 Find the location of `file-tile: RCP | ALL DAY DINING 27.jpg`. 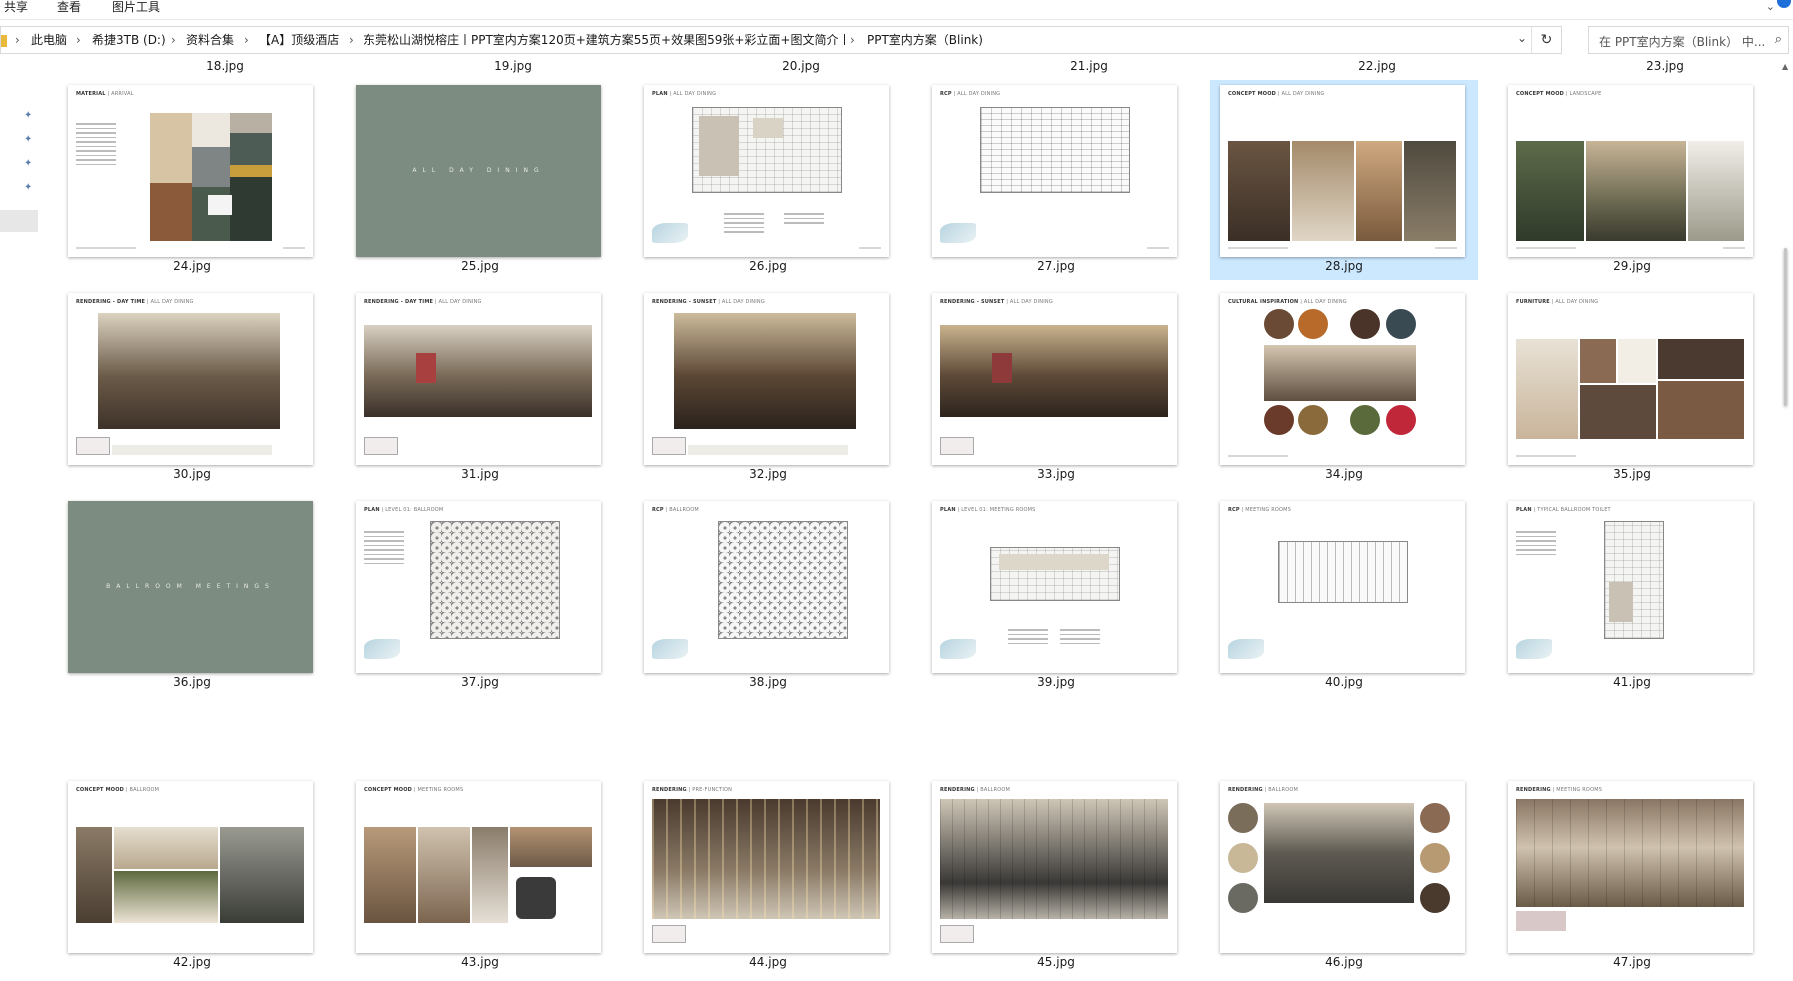

file-tile: RCP | ALL DAY DINING 27.jpg is located at coordinates (1056, 180).